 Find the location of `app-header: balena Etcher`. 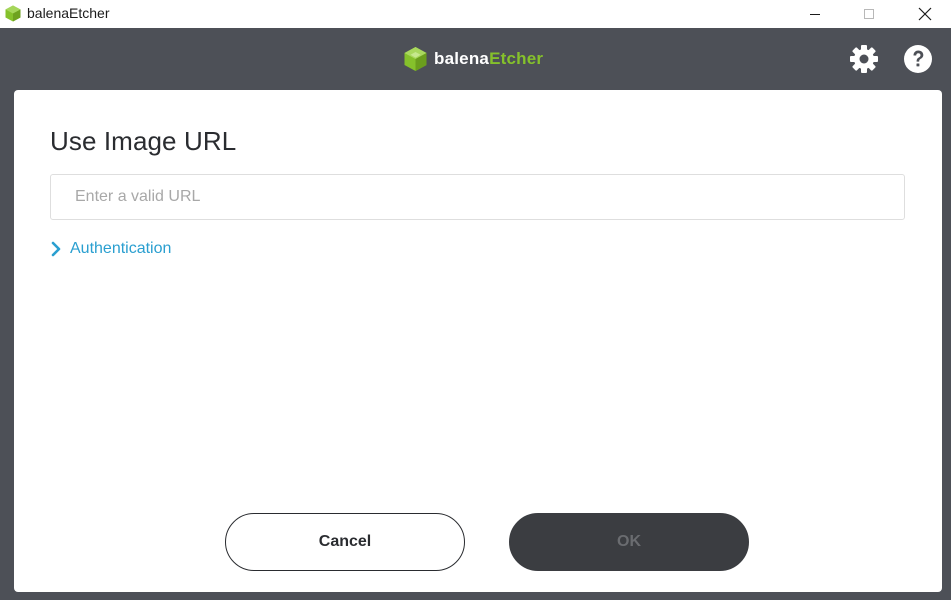

app-header: balena Etcher is located at coordinates (475, 59).